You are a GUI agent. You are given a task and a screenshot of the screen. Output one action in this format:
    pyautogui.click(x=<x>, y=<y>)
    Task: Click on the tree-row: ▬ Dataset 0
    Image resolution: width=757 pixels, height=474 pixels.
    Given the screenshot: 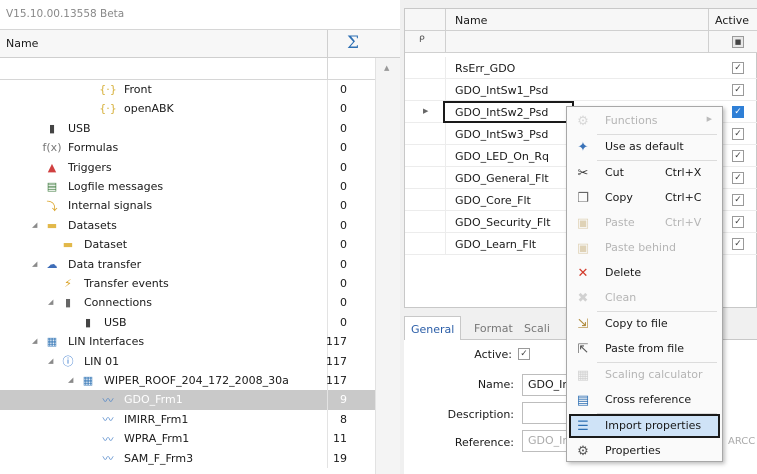 What is the action you would take?
    pyautogui.click(x=187, y=245)
    